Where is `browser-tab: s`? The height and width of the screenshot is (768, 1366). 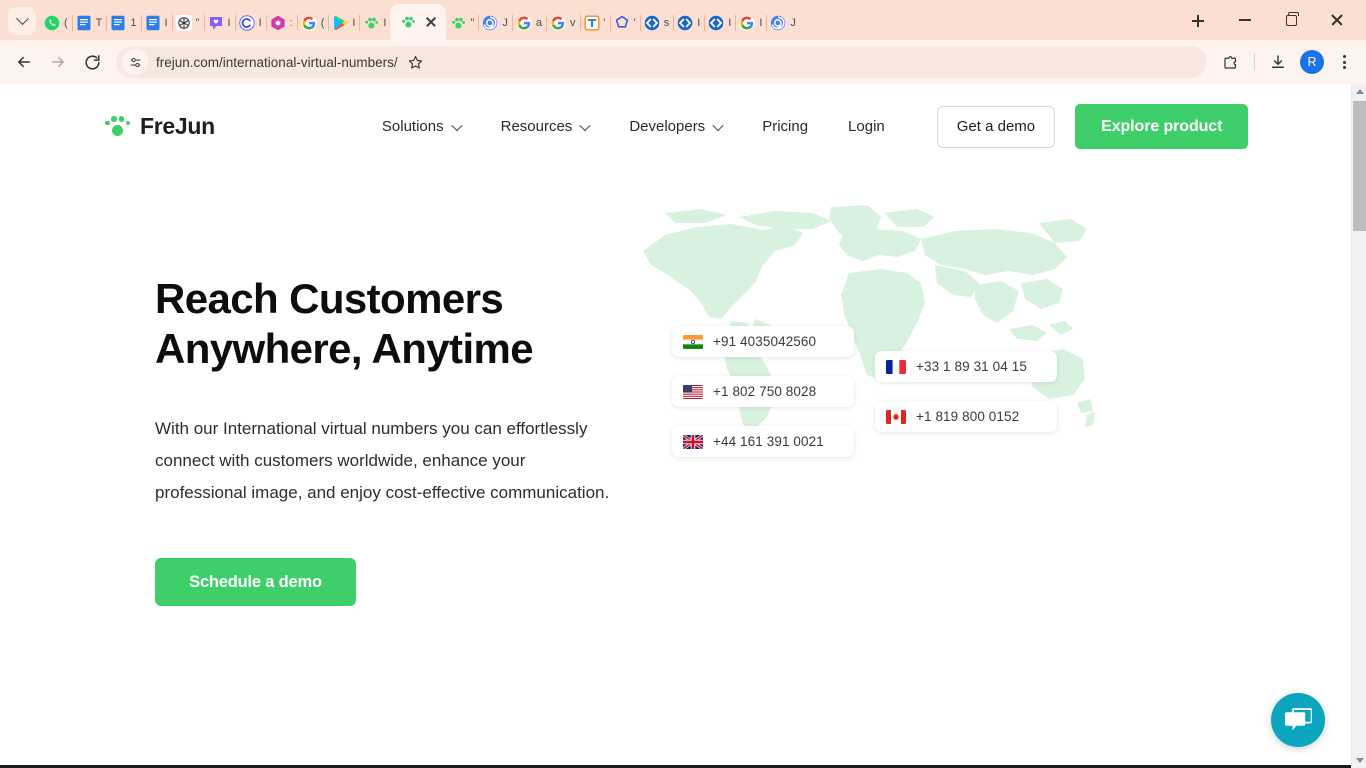 browser-tab: s is located at coordinates (657, 23).